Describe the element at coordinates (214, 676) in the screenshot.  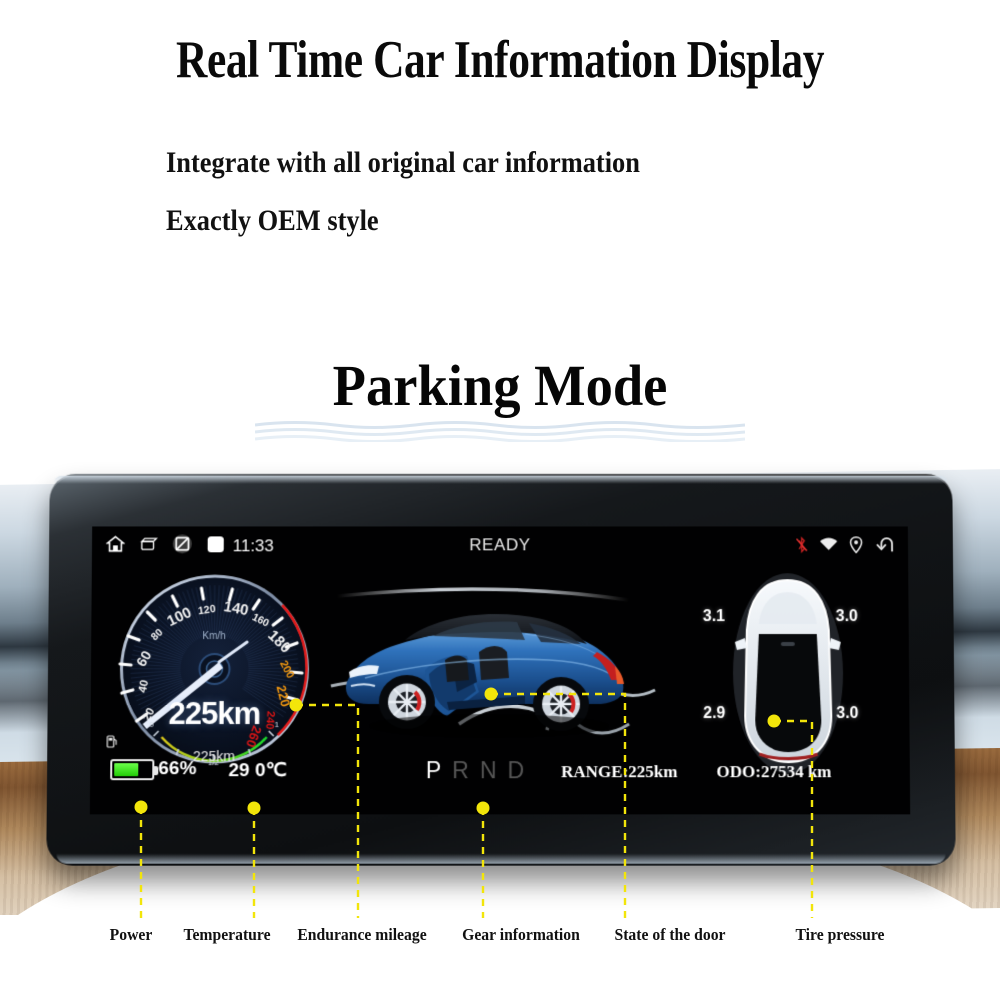
I see `speedometer-gauge: 20 40 60 80 100 120 140 160 180 200 220` at that location.